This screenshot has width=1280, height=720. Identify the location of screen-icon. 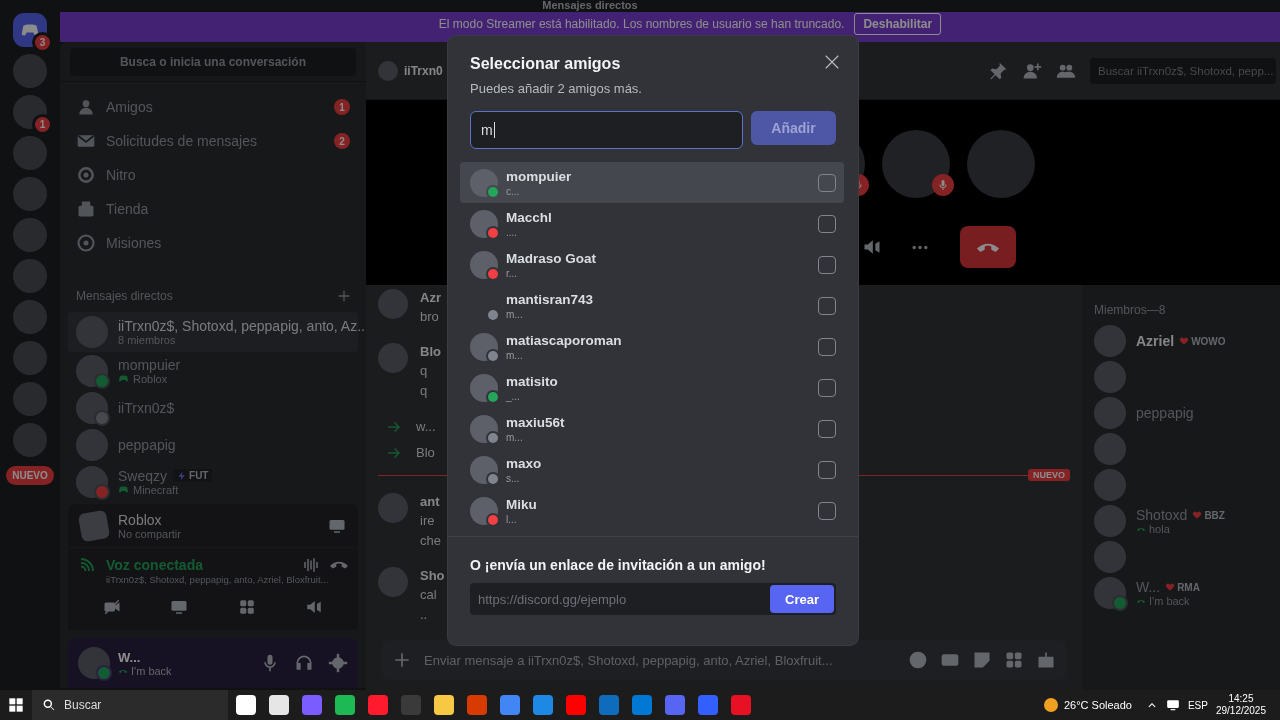
(179, 607).